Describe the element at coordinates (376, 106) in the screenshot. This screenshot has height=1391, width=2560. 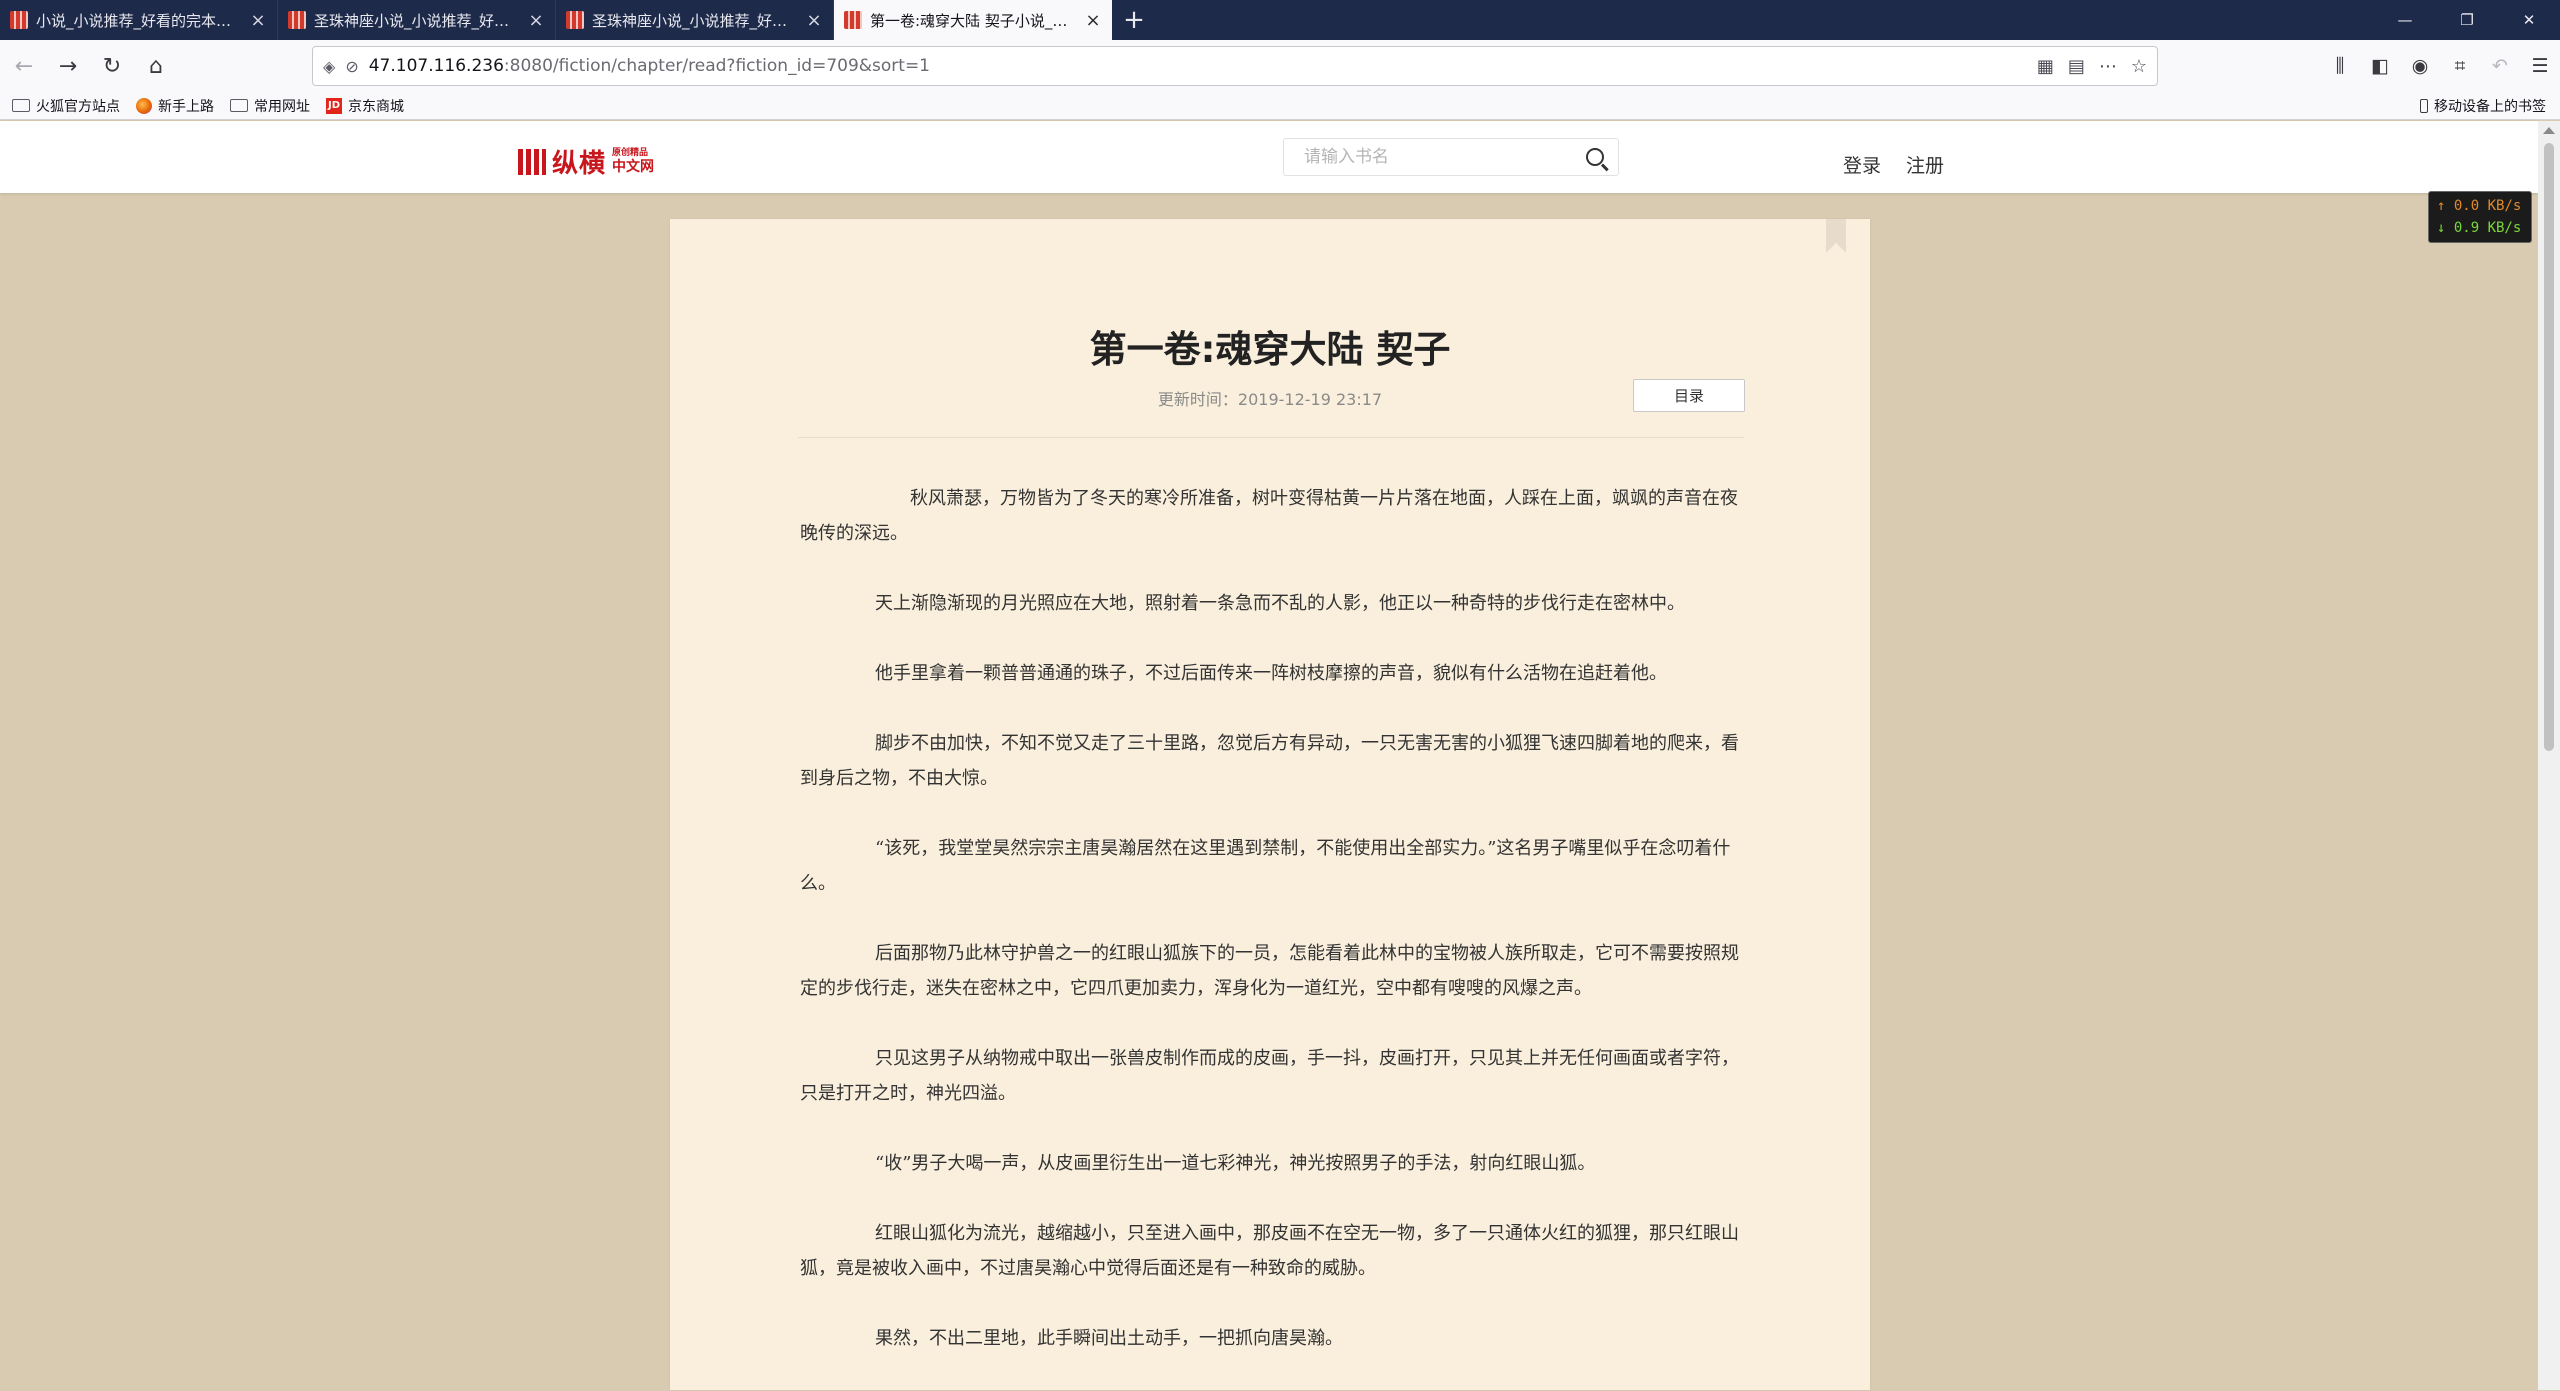
I see `bookmark-label: 京东商城` at that location.